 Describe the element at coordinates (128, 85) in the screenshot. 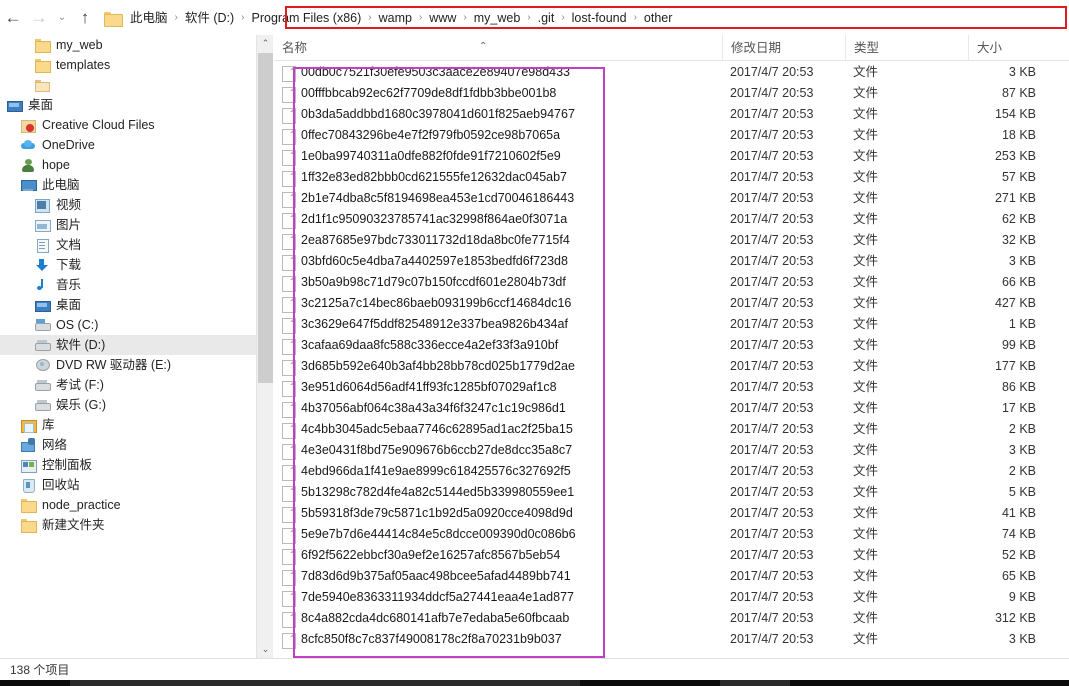

I see `sidebar-item` at that location.